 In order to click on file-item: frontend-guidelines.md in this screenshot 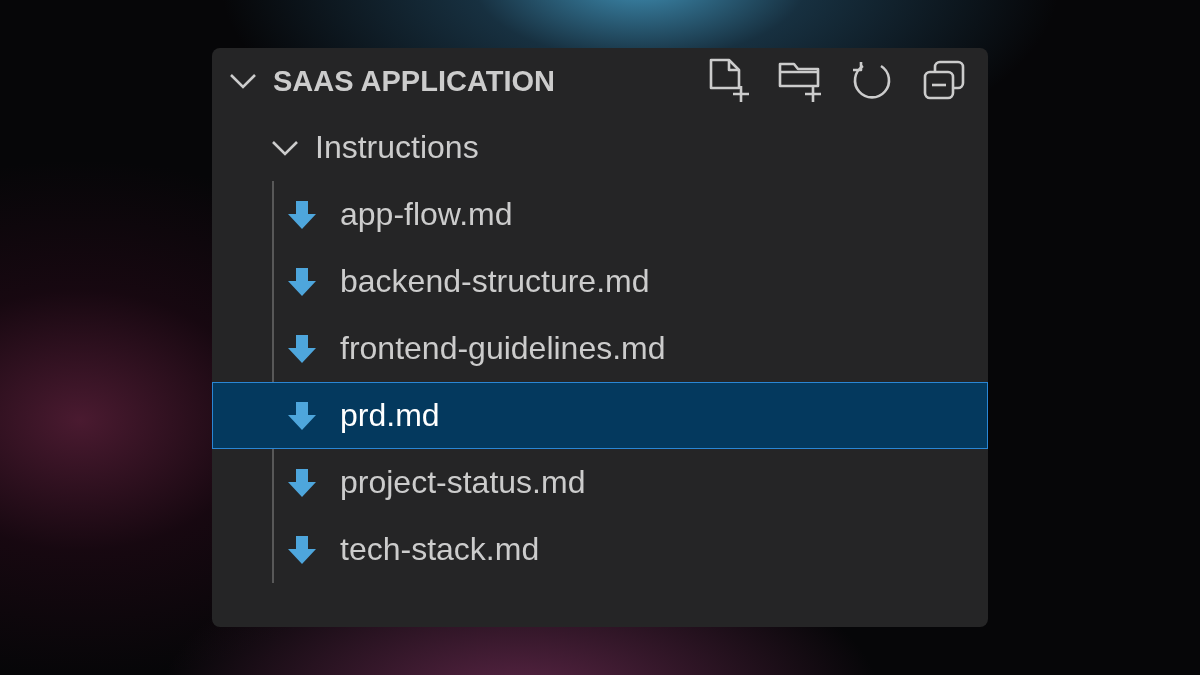, I will do `click(600, 348)`.